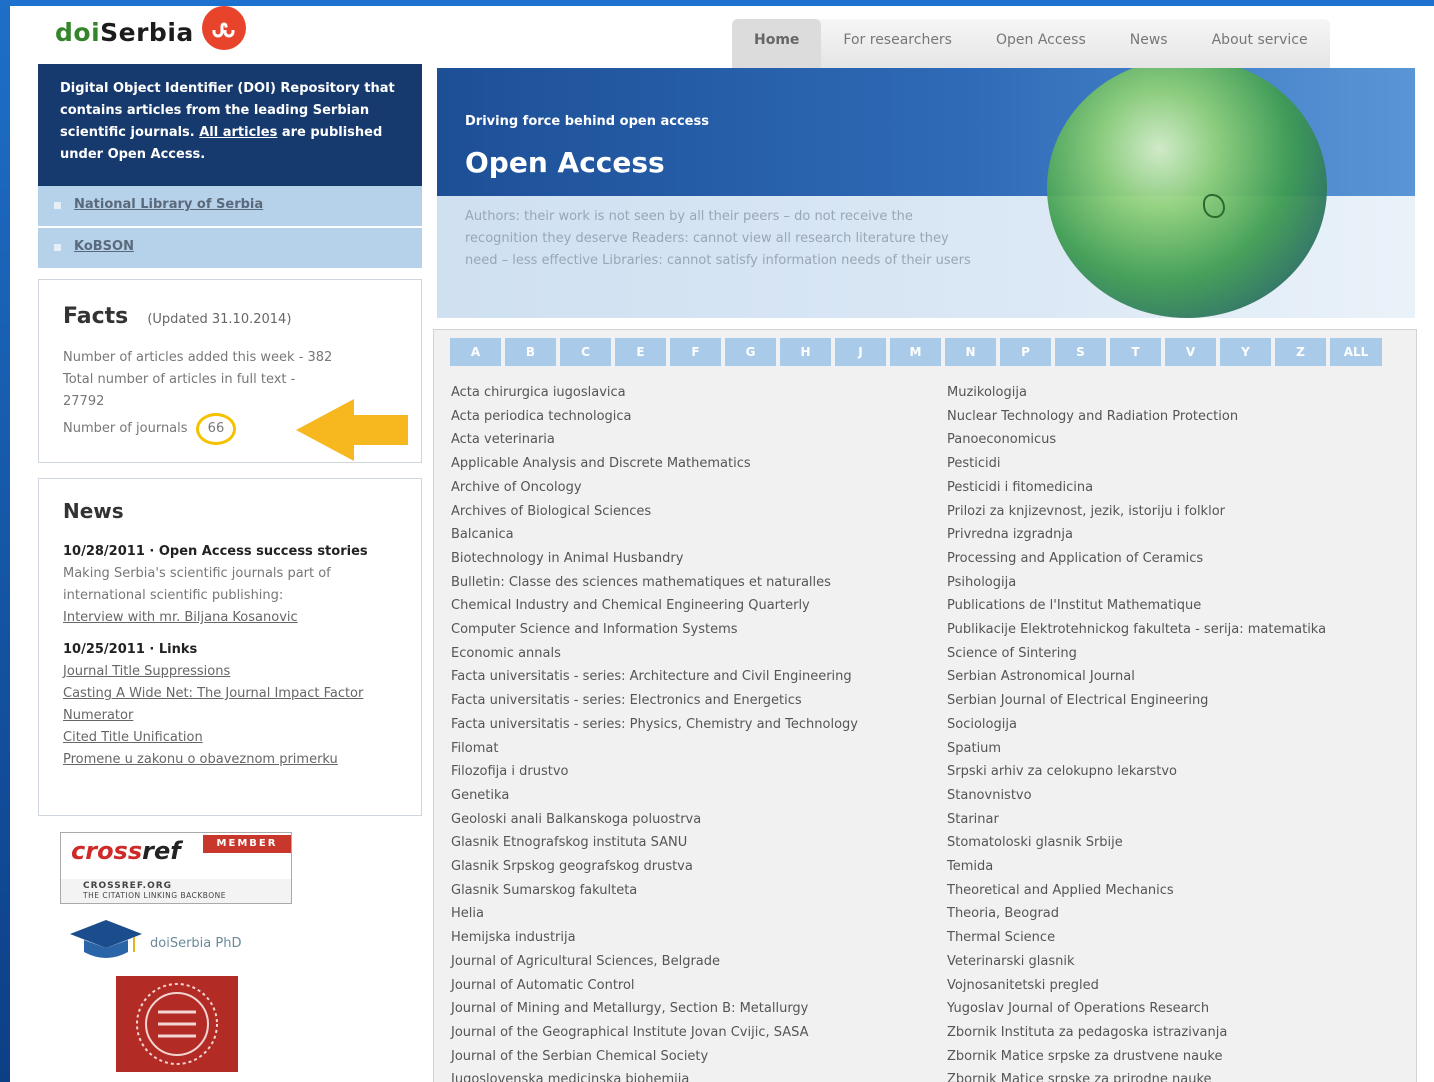  Describe the element at coordinates (1136, 677) in the screenshot. I see `journal-link: Serbian Astronomical Journal` at that location.